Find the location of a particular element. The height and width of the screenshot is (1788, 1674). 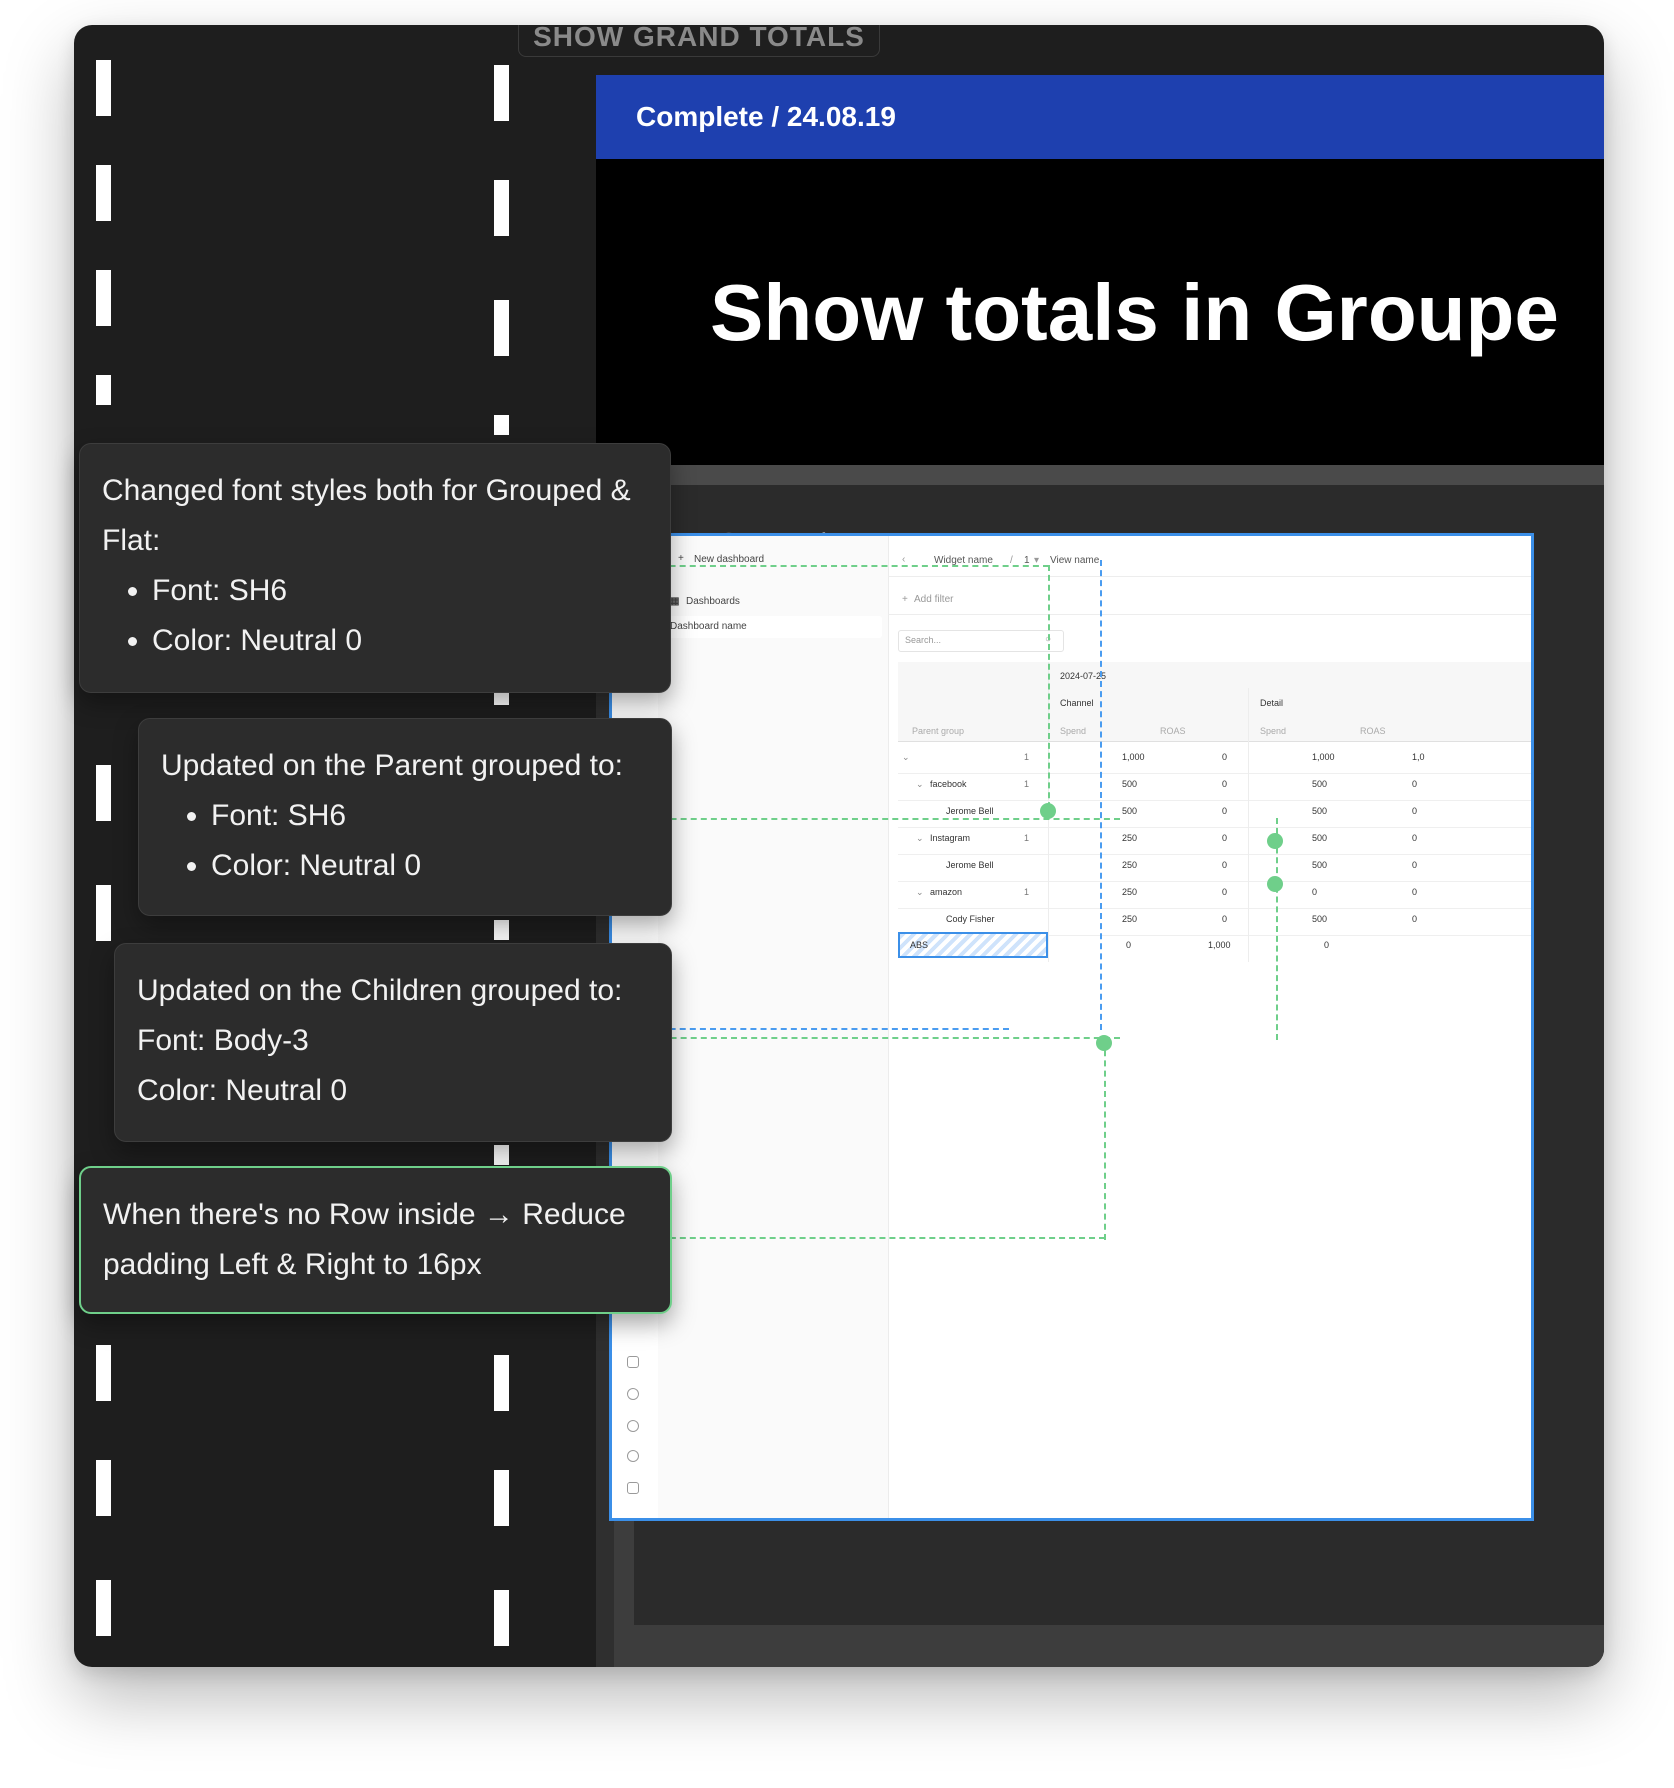

help-icon is located at coordinates (633, 1394).